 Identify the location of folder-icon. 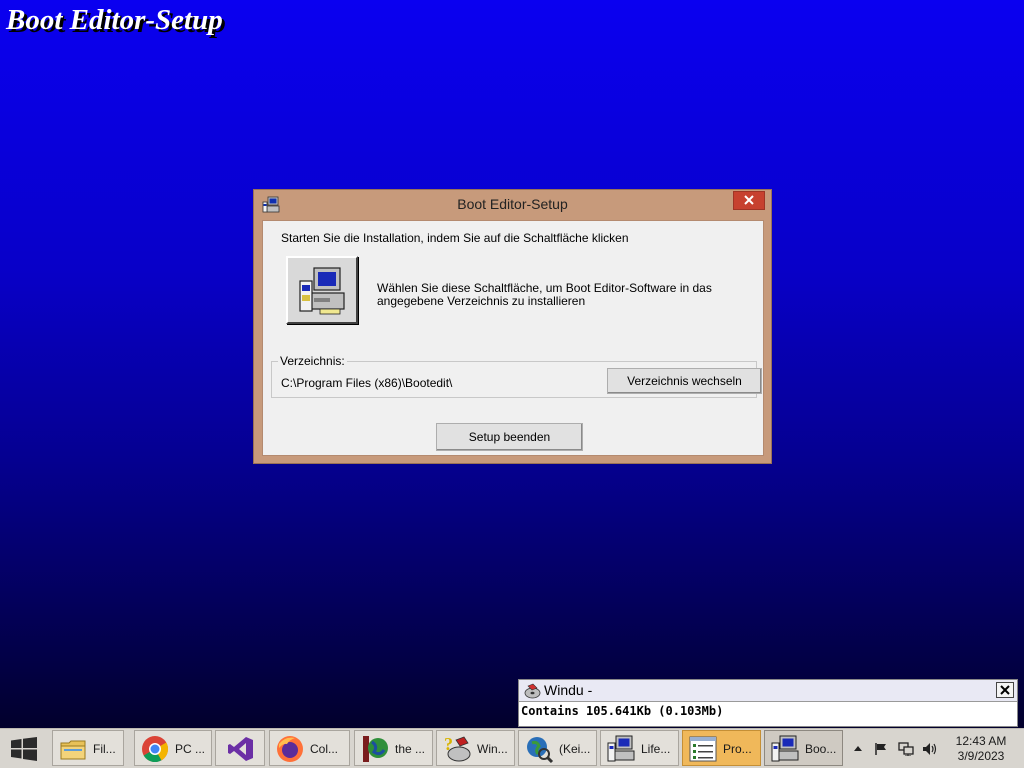
(73, 750).